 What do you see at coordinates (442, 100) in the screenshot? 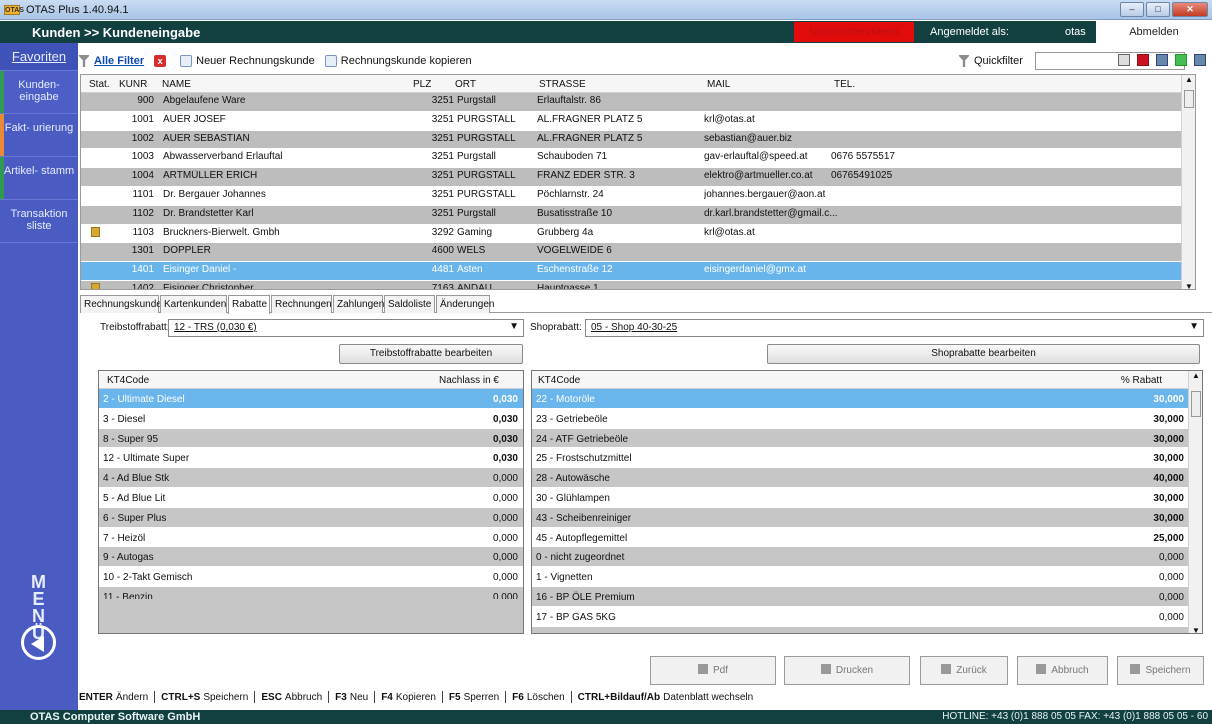
I see `cell-plz: 3251` at bounding box center [442, 100].